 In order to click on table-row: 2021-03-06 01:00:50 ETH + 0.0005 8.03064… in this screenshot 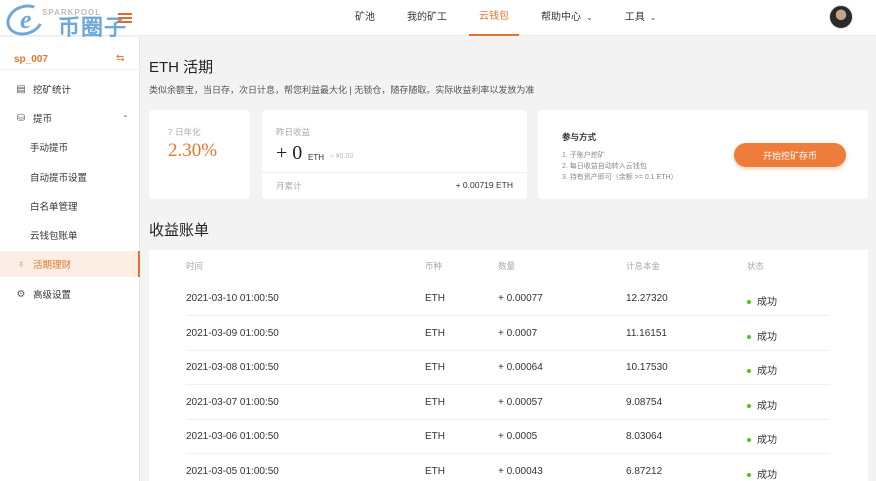, I will do `click(508, 436)`.